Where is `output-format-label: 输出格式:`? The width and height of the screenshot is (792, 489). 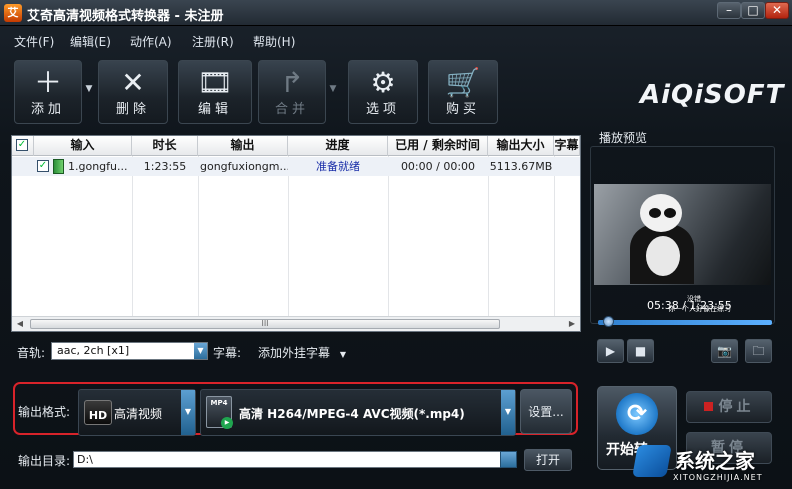
output-format-label: 输出格式: is located at coordinates (44, 412).